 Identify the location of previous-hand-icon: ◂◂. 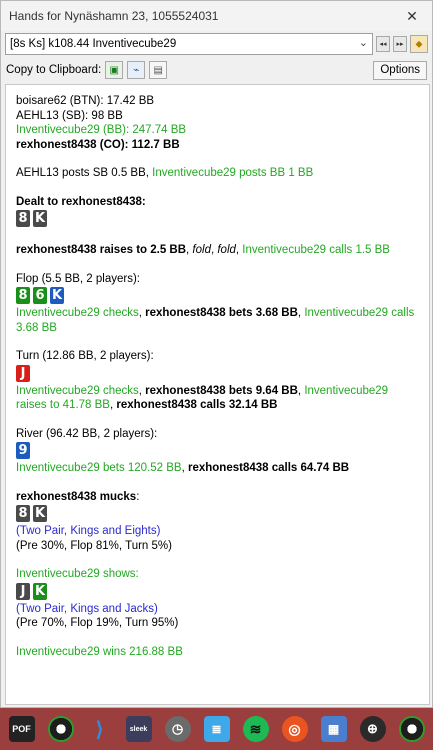
(383, 44).